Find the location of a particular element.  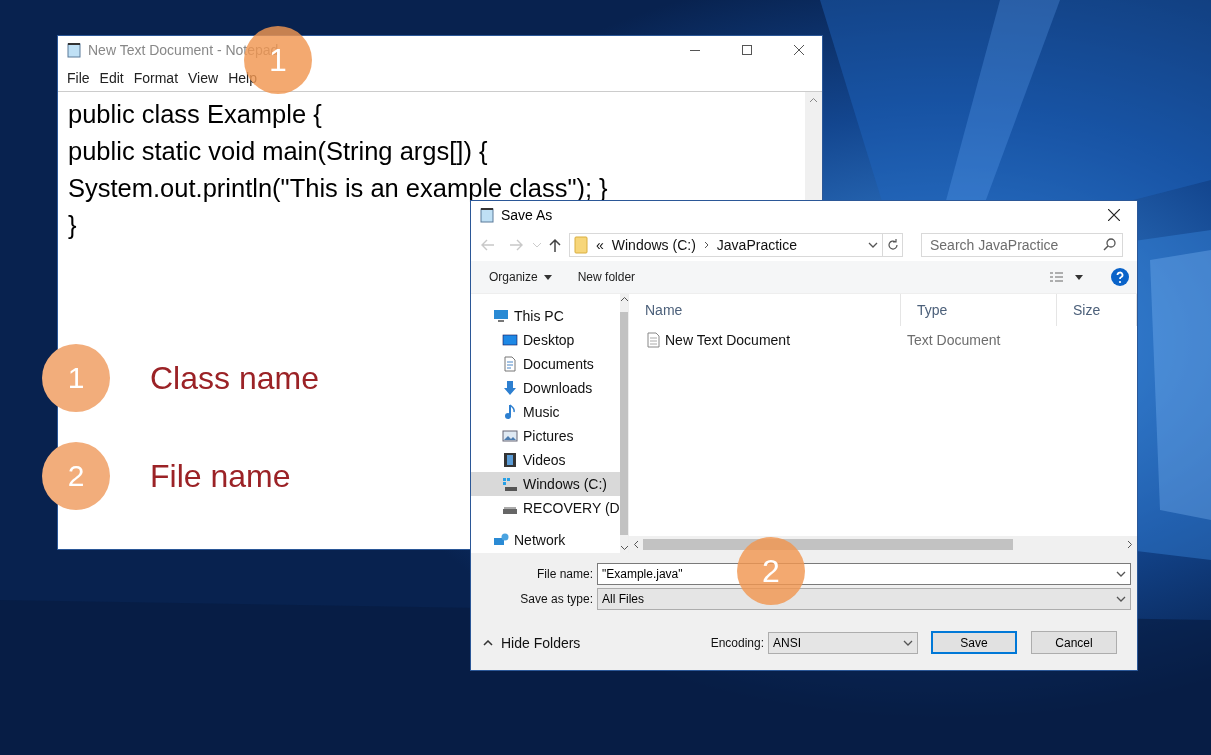

forward-arrow-icon is located at coordinates (516, 245).